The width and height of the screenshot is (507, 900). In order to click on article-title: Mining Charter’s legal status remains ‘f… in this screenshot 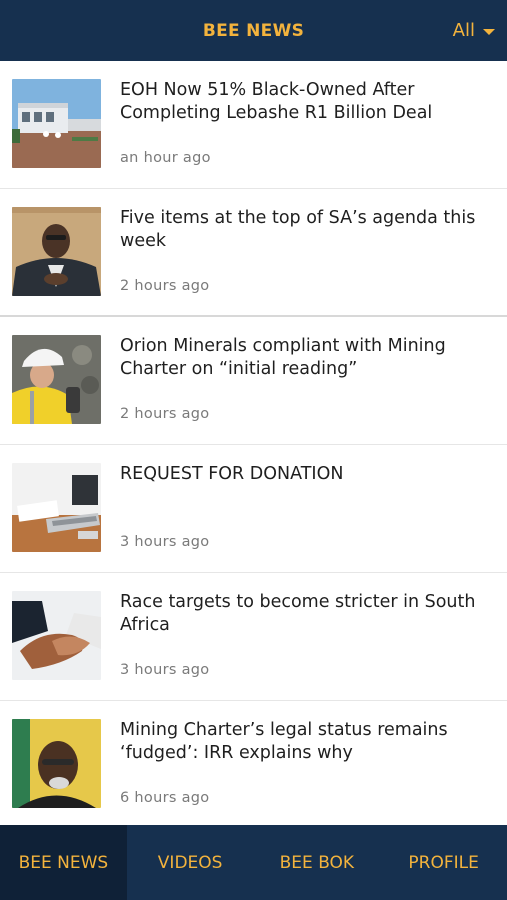, I will do `click(284, 741)`.